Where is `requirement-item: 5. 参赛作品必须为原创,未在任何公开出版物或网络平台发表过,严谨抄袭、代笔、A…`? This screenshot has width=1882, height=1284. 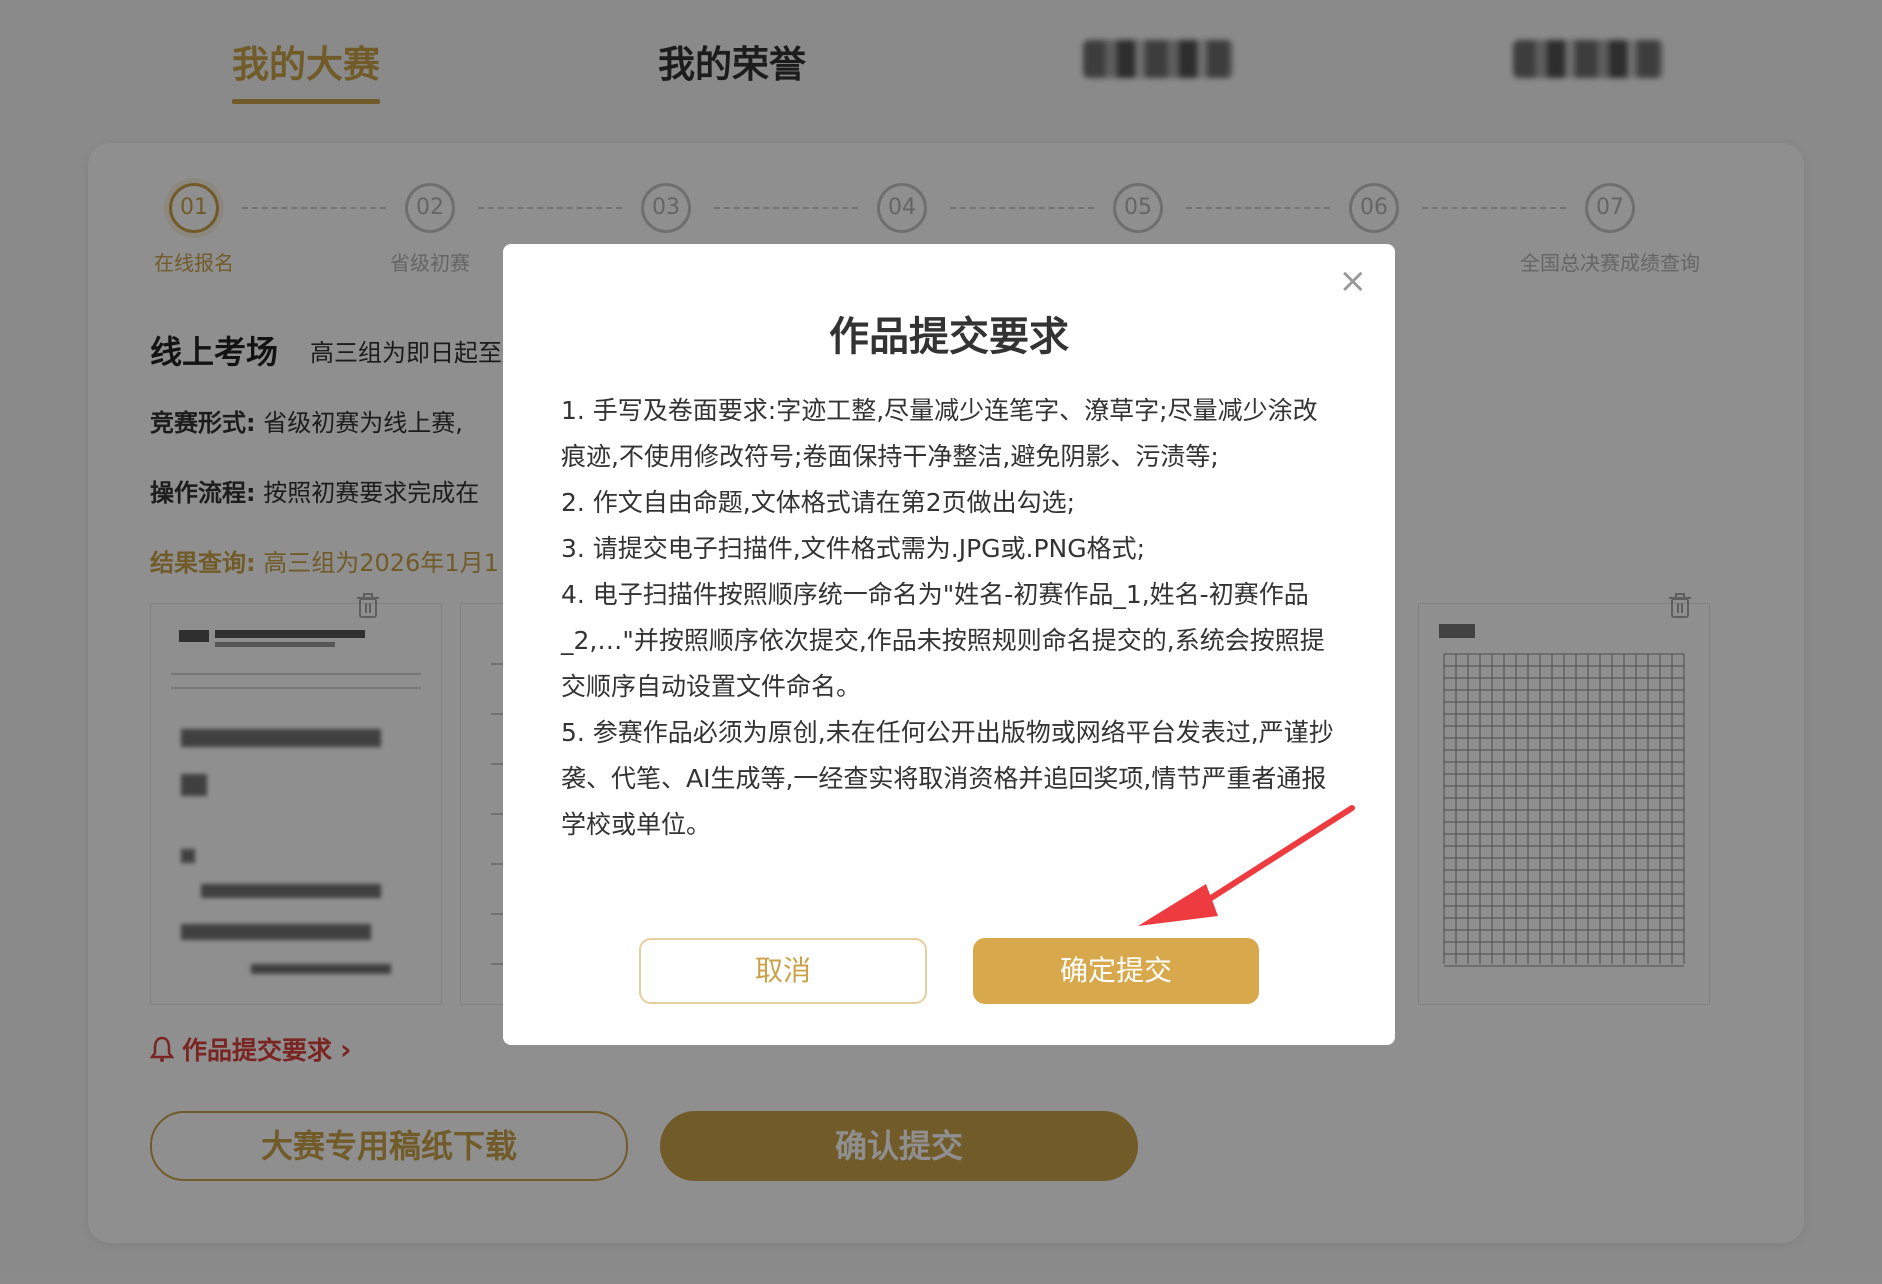 requirement-item: 5. 参赛作品必须为原创,未在任何公开出版物或网络平台发表过,严谨抄袭、代笔、A… is located at coordinates (947, 778).